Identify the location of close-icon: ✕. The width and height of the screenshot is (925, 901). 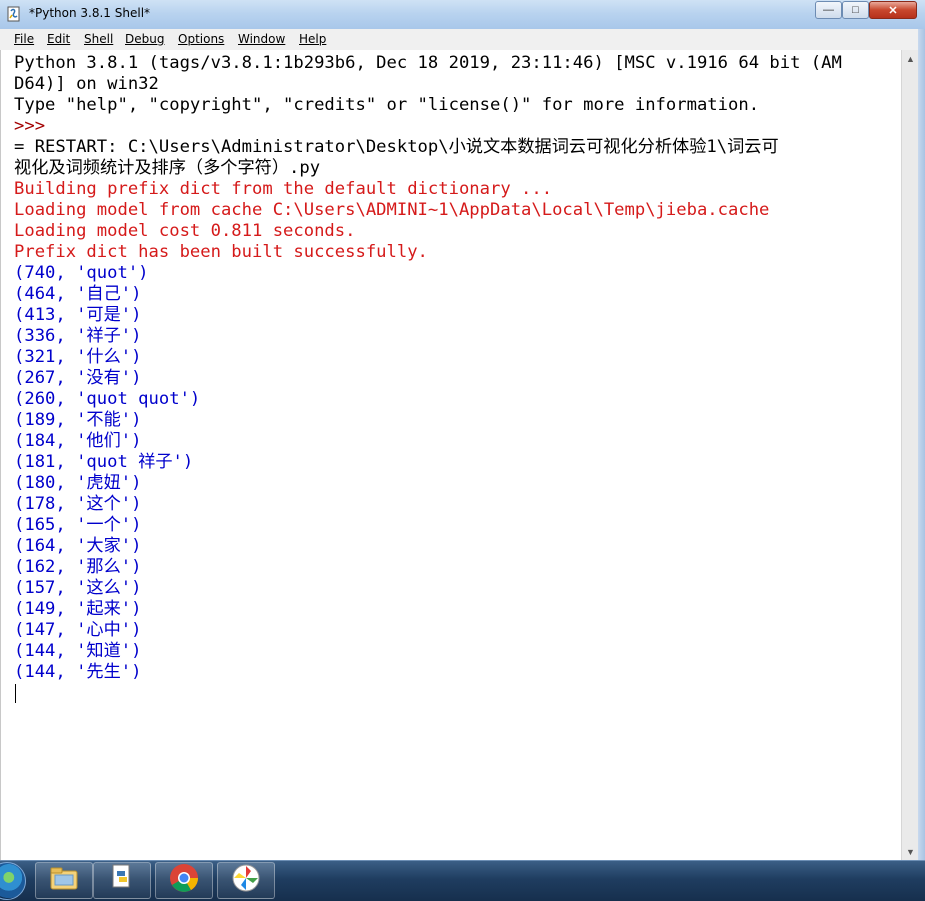
(893, 10).